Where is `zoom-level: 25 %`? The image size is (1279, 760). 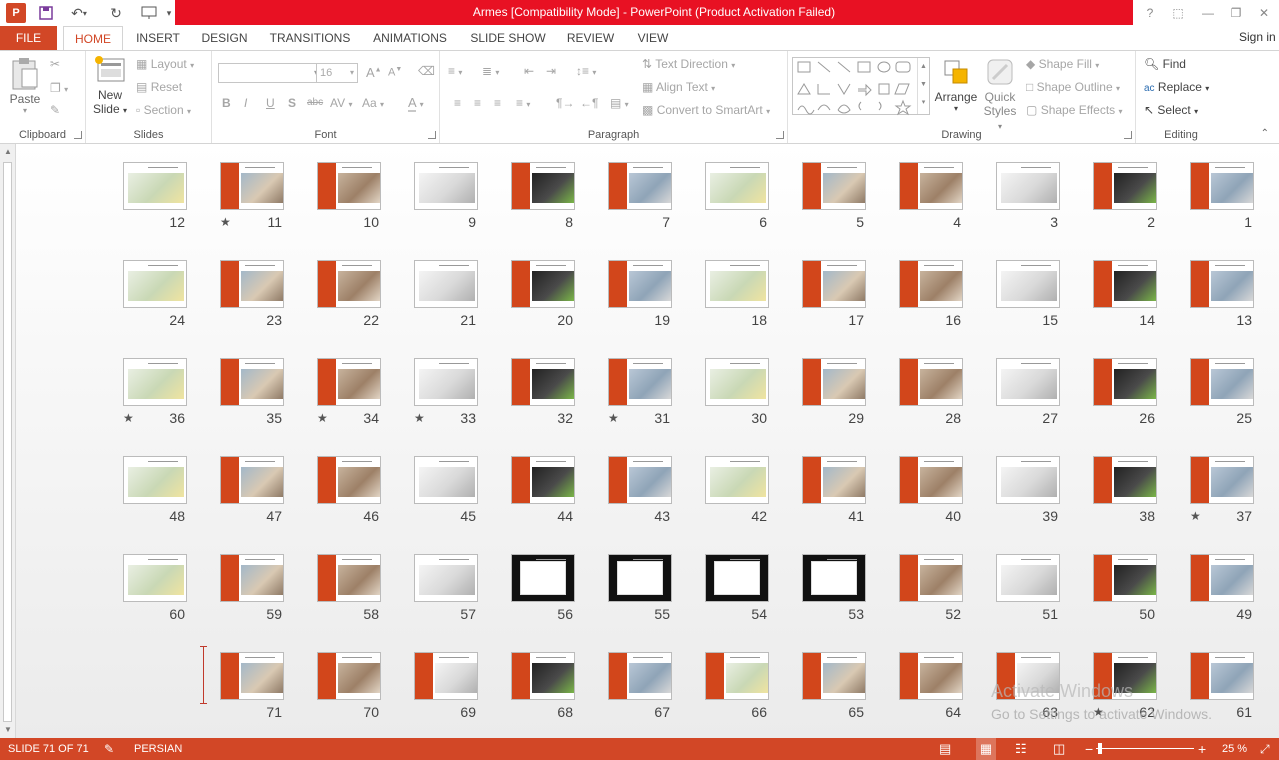 zoom-level: 25 % is located at coordinates (1234, 749).